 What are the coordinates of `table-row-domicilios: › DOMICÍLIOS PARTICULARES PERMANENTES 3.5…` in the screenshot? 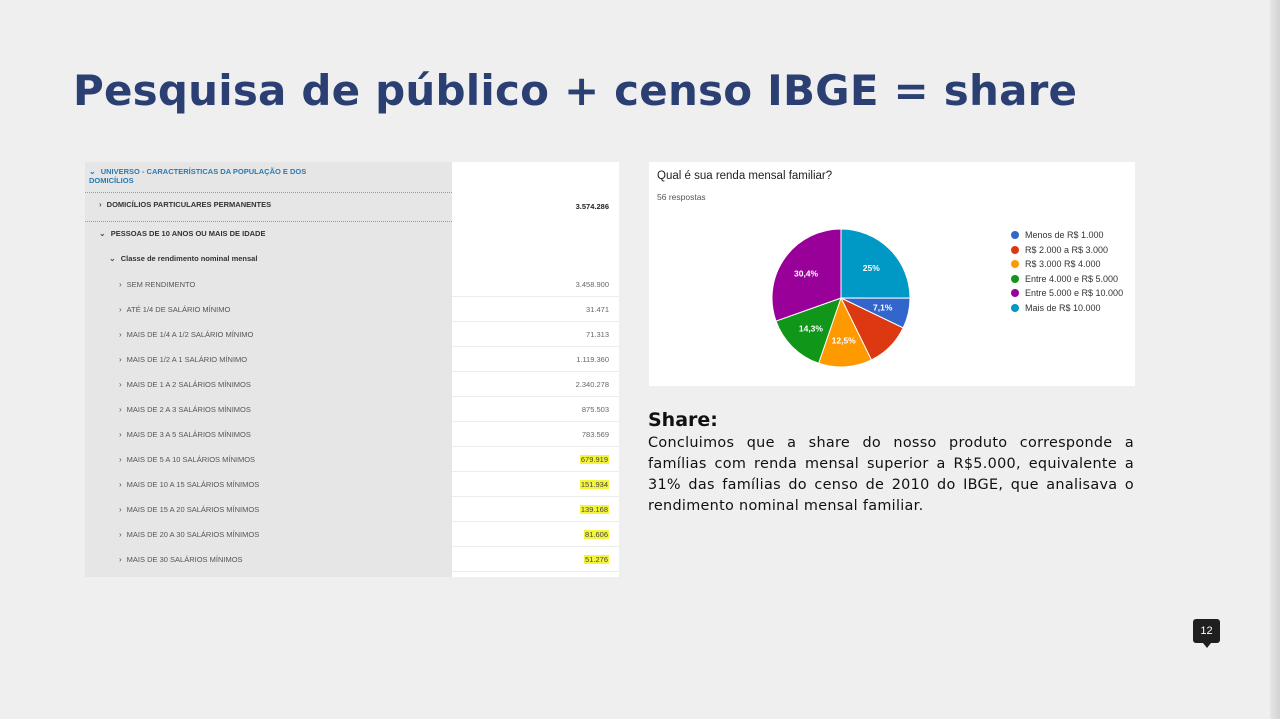 It's located at (352, 206).